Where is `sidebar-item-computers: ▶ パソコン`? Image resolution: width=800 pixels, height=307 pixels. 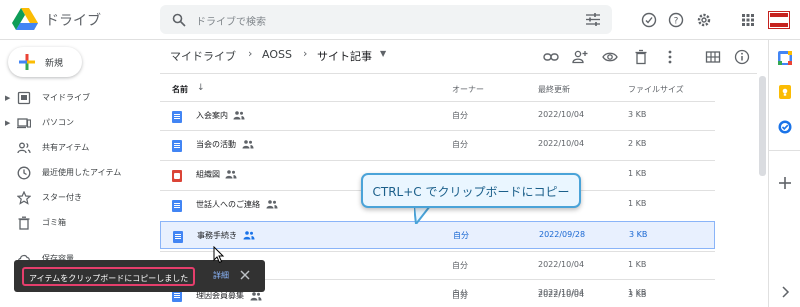
sidebar-item-computers: ▶ パソコン is located at coordinates (75, 123).